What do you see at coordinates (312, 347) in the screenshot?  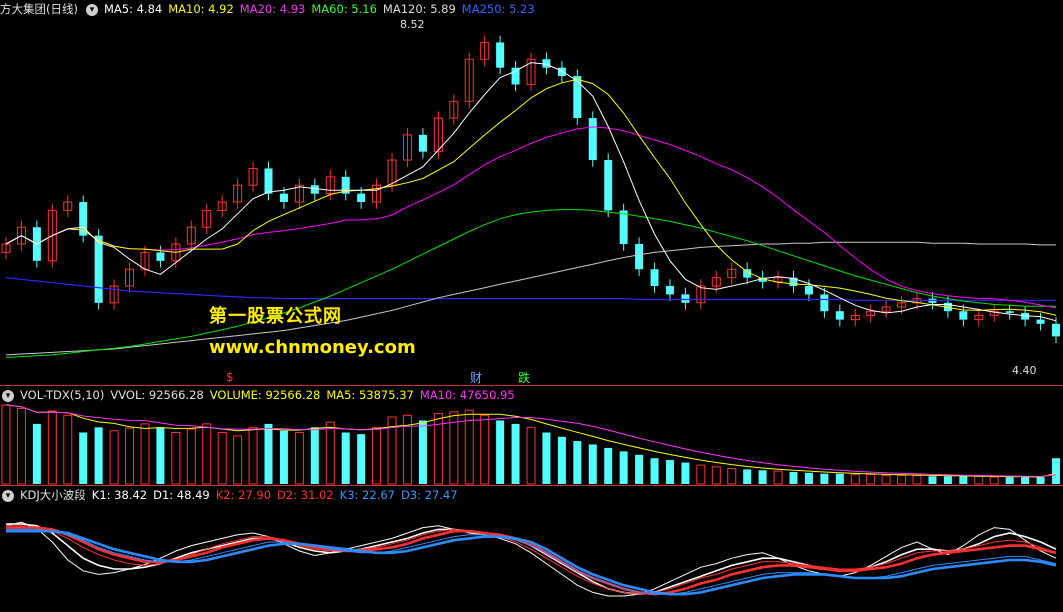 I see `watermark-url: www.chnmoney.com` at bounding box center [312, 347].